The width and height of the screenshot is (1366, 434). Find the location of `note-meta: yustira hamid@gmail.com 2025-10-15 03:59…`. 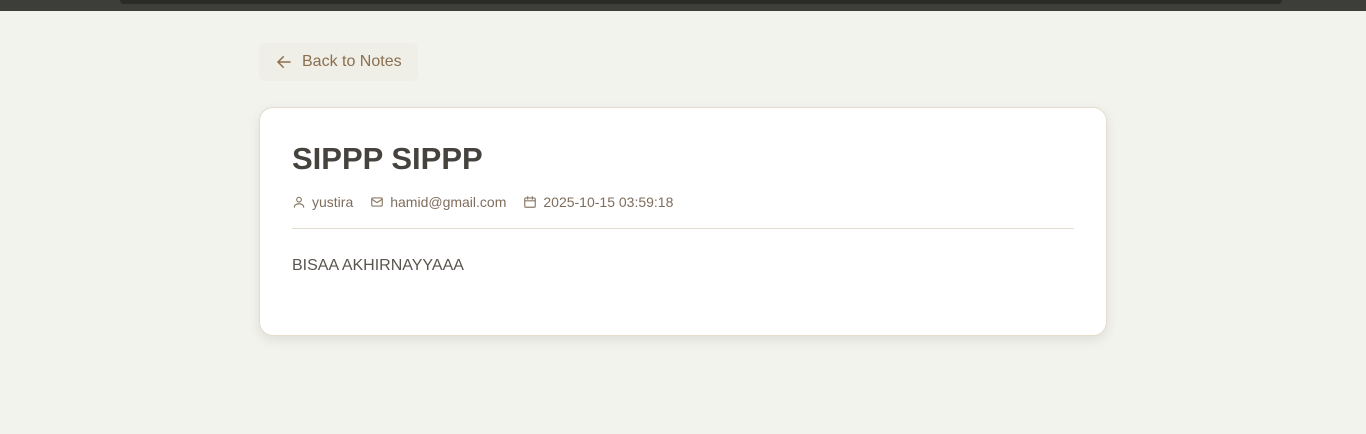

note-meta: yustira hamid@gmail.com 2025-10-15 03:59… is located at coordinates (482, 202).